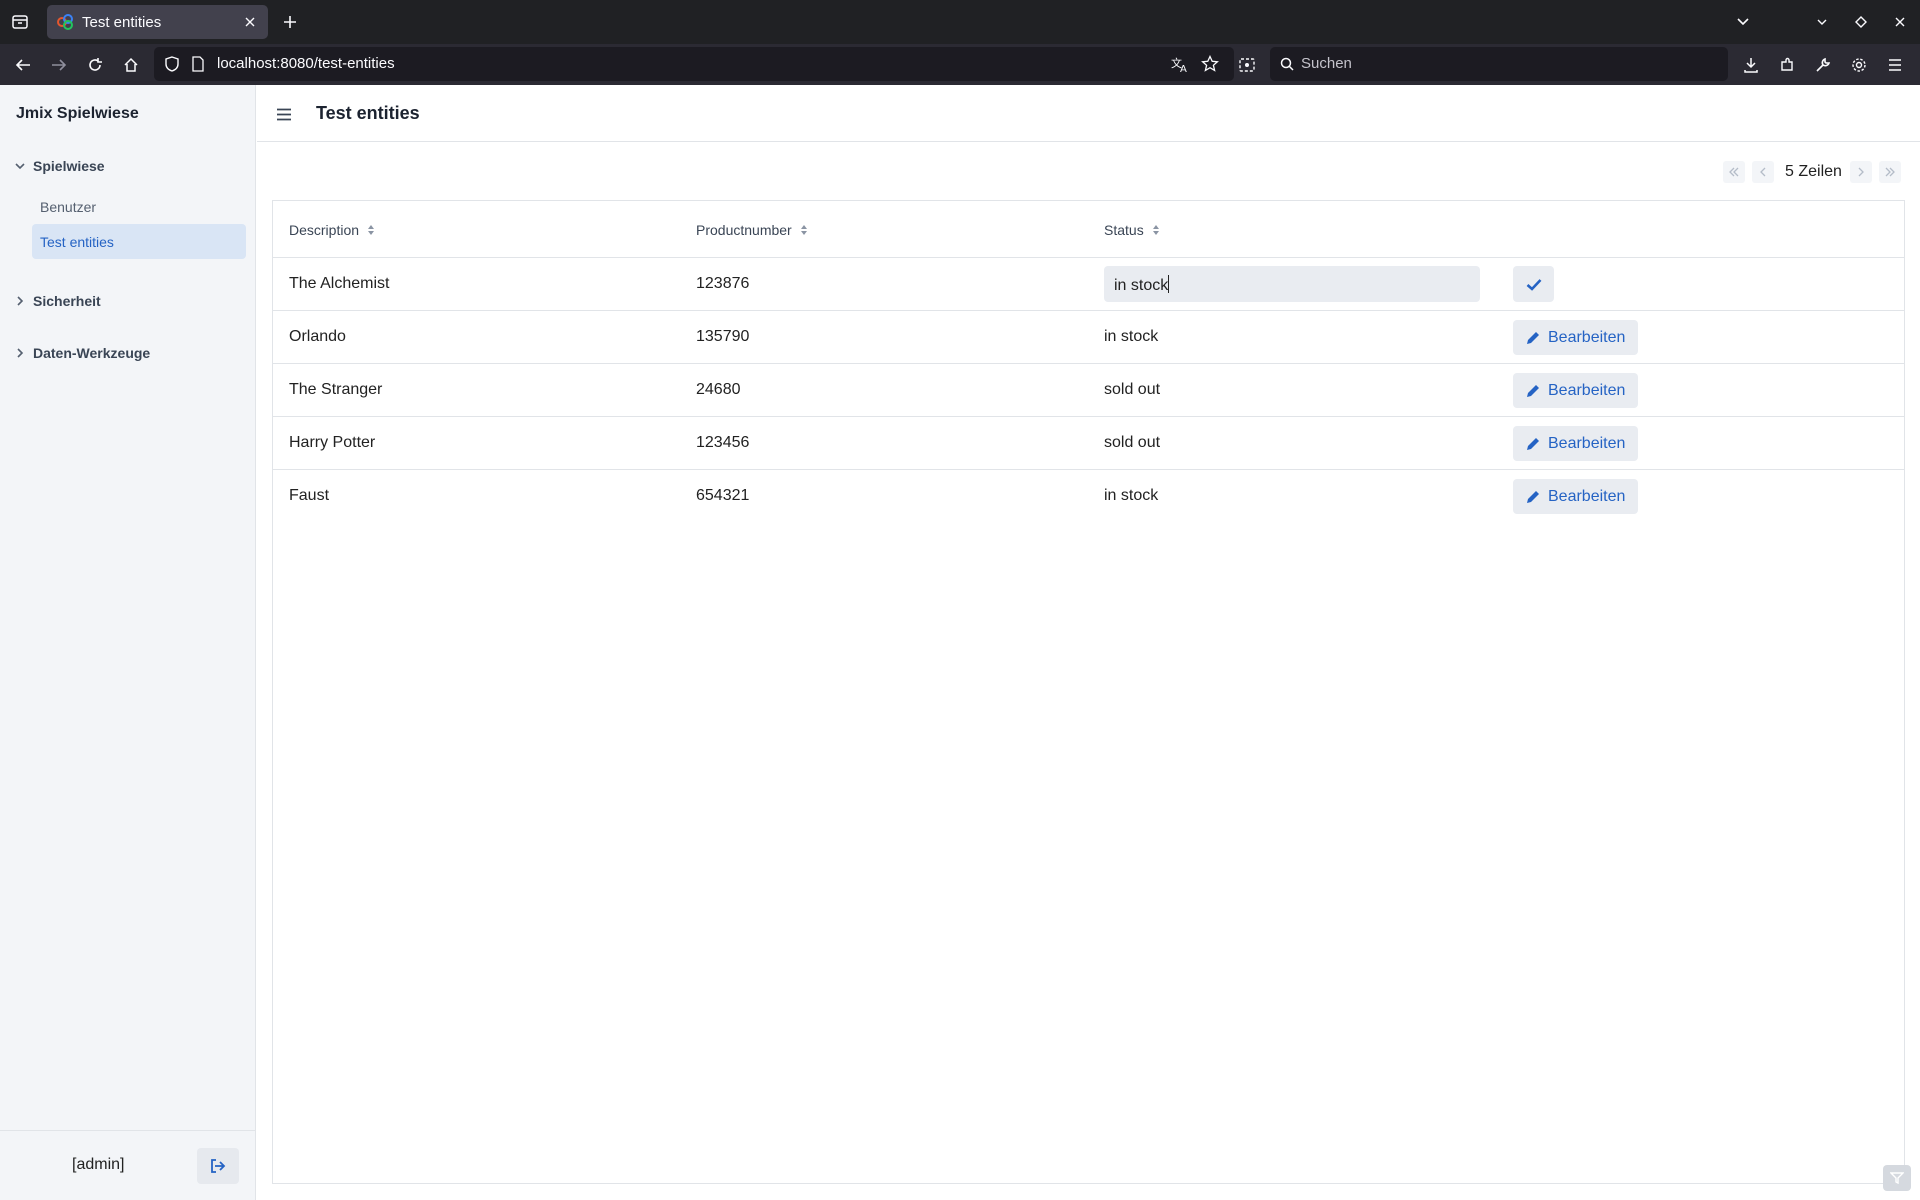 The image size is (1920, 1200). I want to click on first-page-button, so click(1734, 172).